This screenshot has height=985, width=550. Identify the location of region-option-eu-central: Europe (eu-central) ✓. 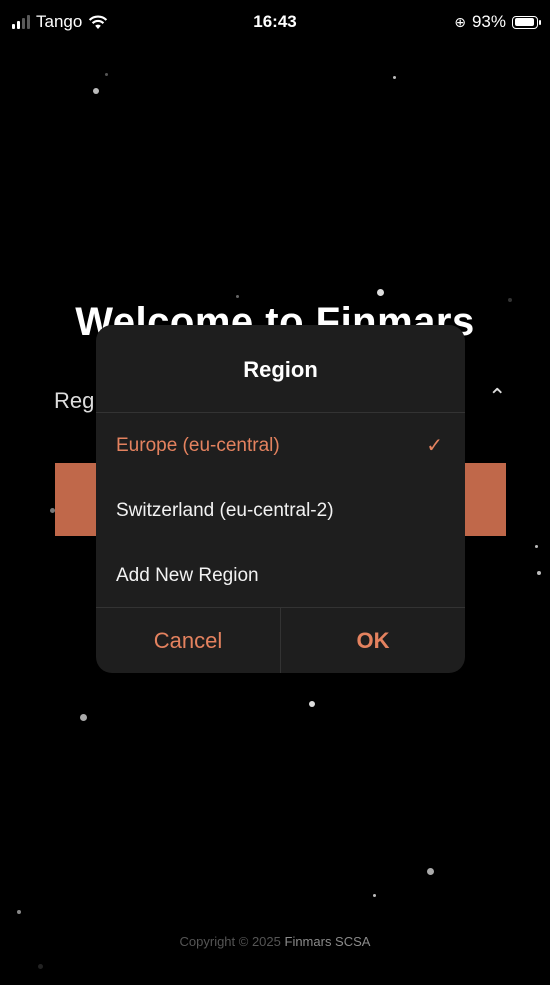
(280, 445).